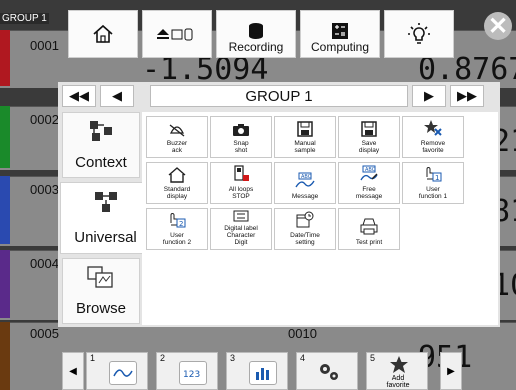 Image resolution: width=516 pixels, height=390 pixels. Describe the element at coordinates (101, 309) in the screenshot. I see `tab-label: Browse` at that location.